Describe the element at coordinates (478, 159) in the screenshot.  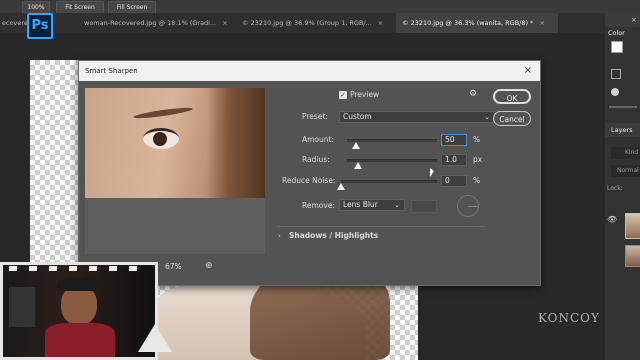
I see `radius-unit: px` at that location.